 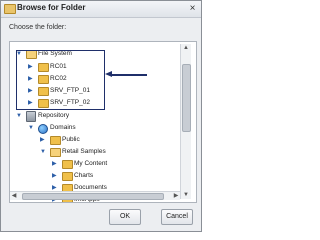 What do you see at coordinates (176, 196) in the screenshot?
I see `scroll-right-icon: ▶` at bounding box center [176, 196].